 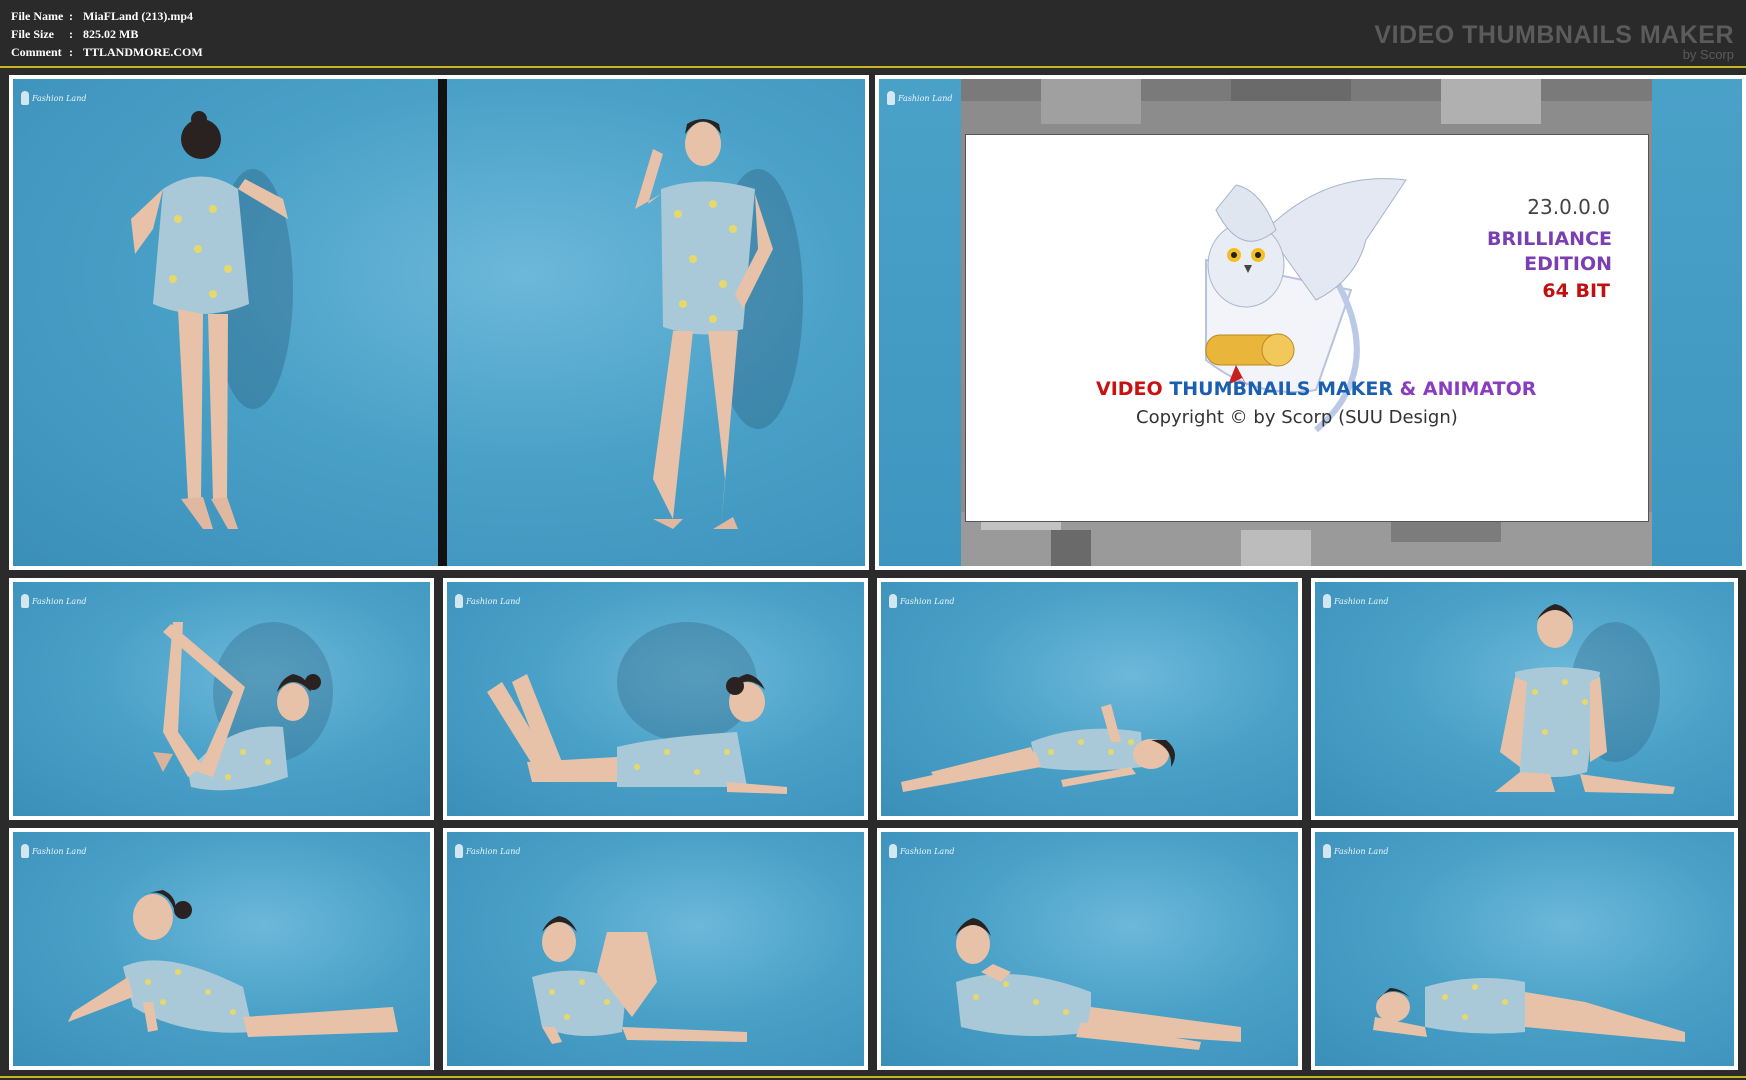 I want to click on version-text: 23.0.0.0, so click(x=1568, y=207).